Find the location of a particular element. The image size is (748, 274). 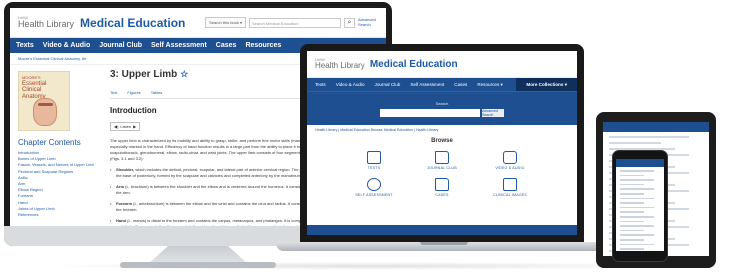

tile-clinical-images: CLINICAL IMAGES is located at coordinates (510, 187).